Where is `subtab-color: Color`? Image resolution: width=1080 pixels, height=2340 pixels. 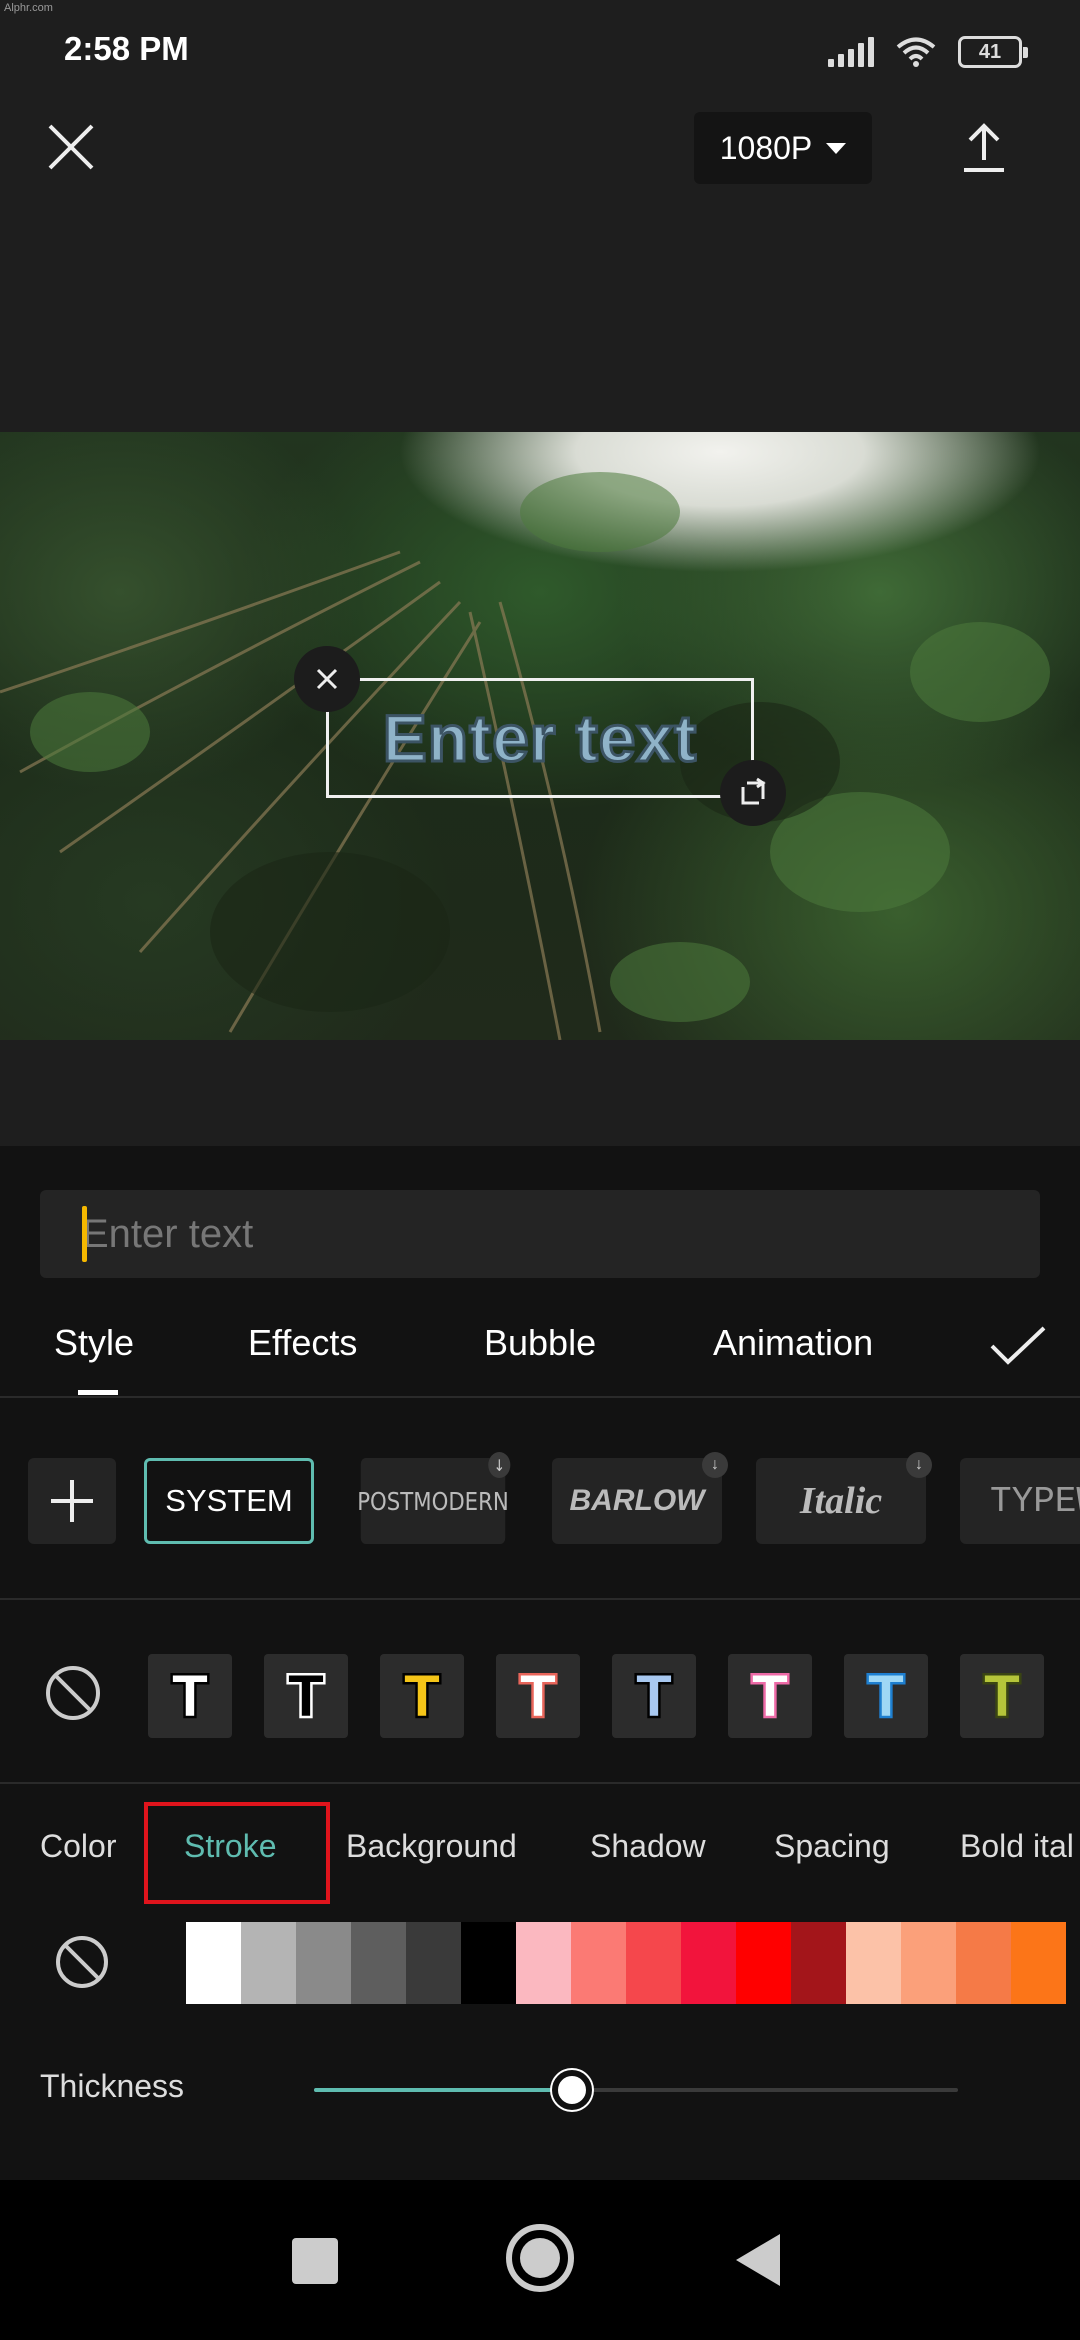
subtab-color: Color is located at coordinates (78, 1846).